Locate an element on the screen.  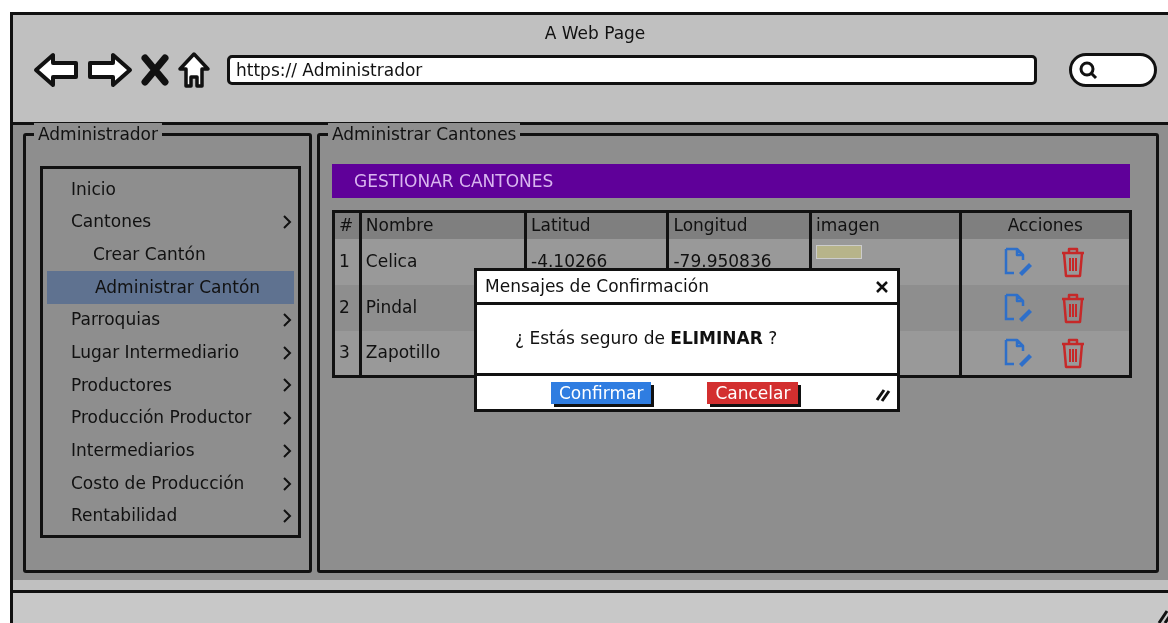
table-cell: 3 is located at coordinates (344, 352).